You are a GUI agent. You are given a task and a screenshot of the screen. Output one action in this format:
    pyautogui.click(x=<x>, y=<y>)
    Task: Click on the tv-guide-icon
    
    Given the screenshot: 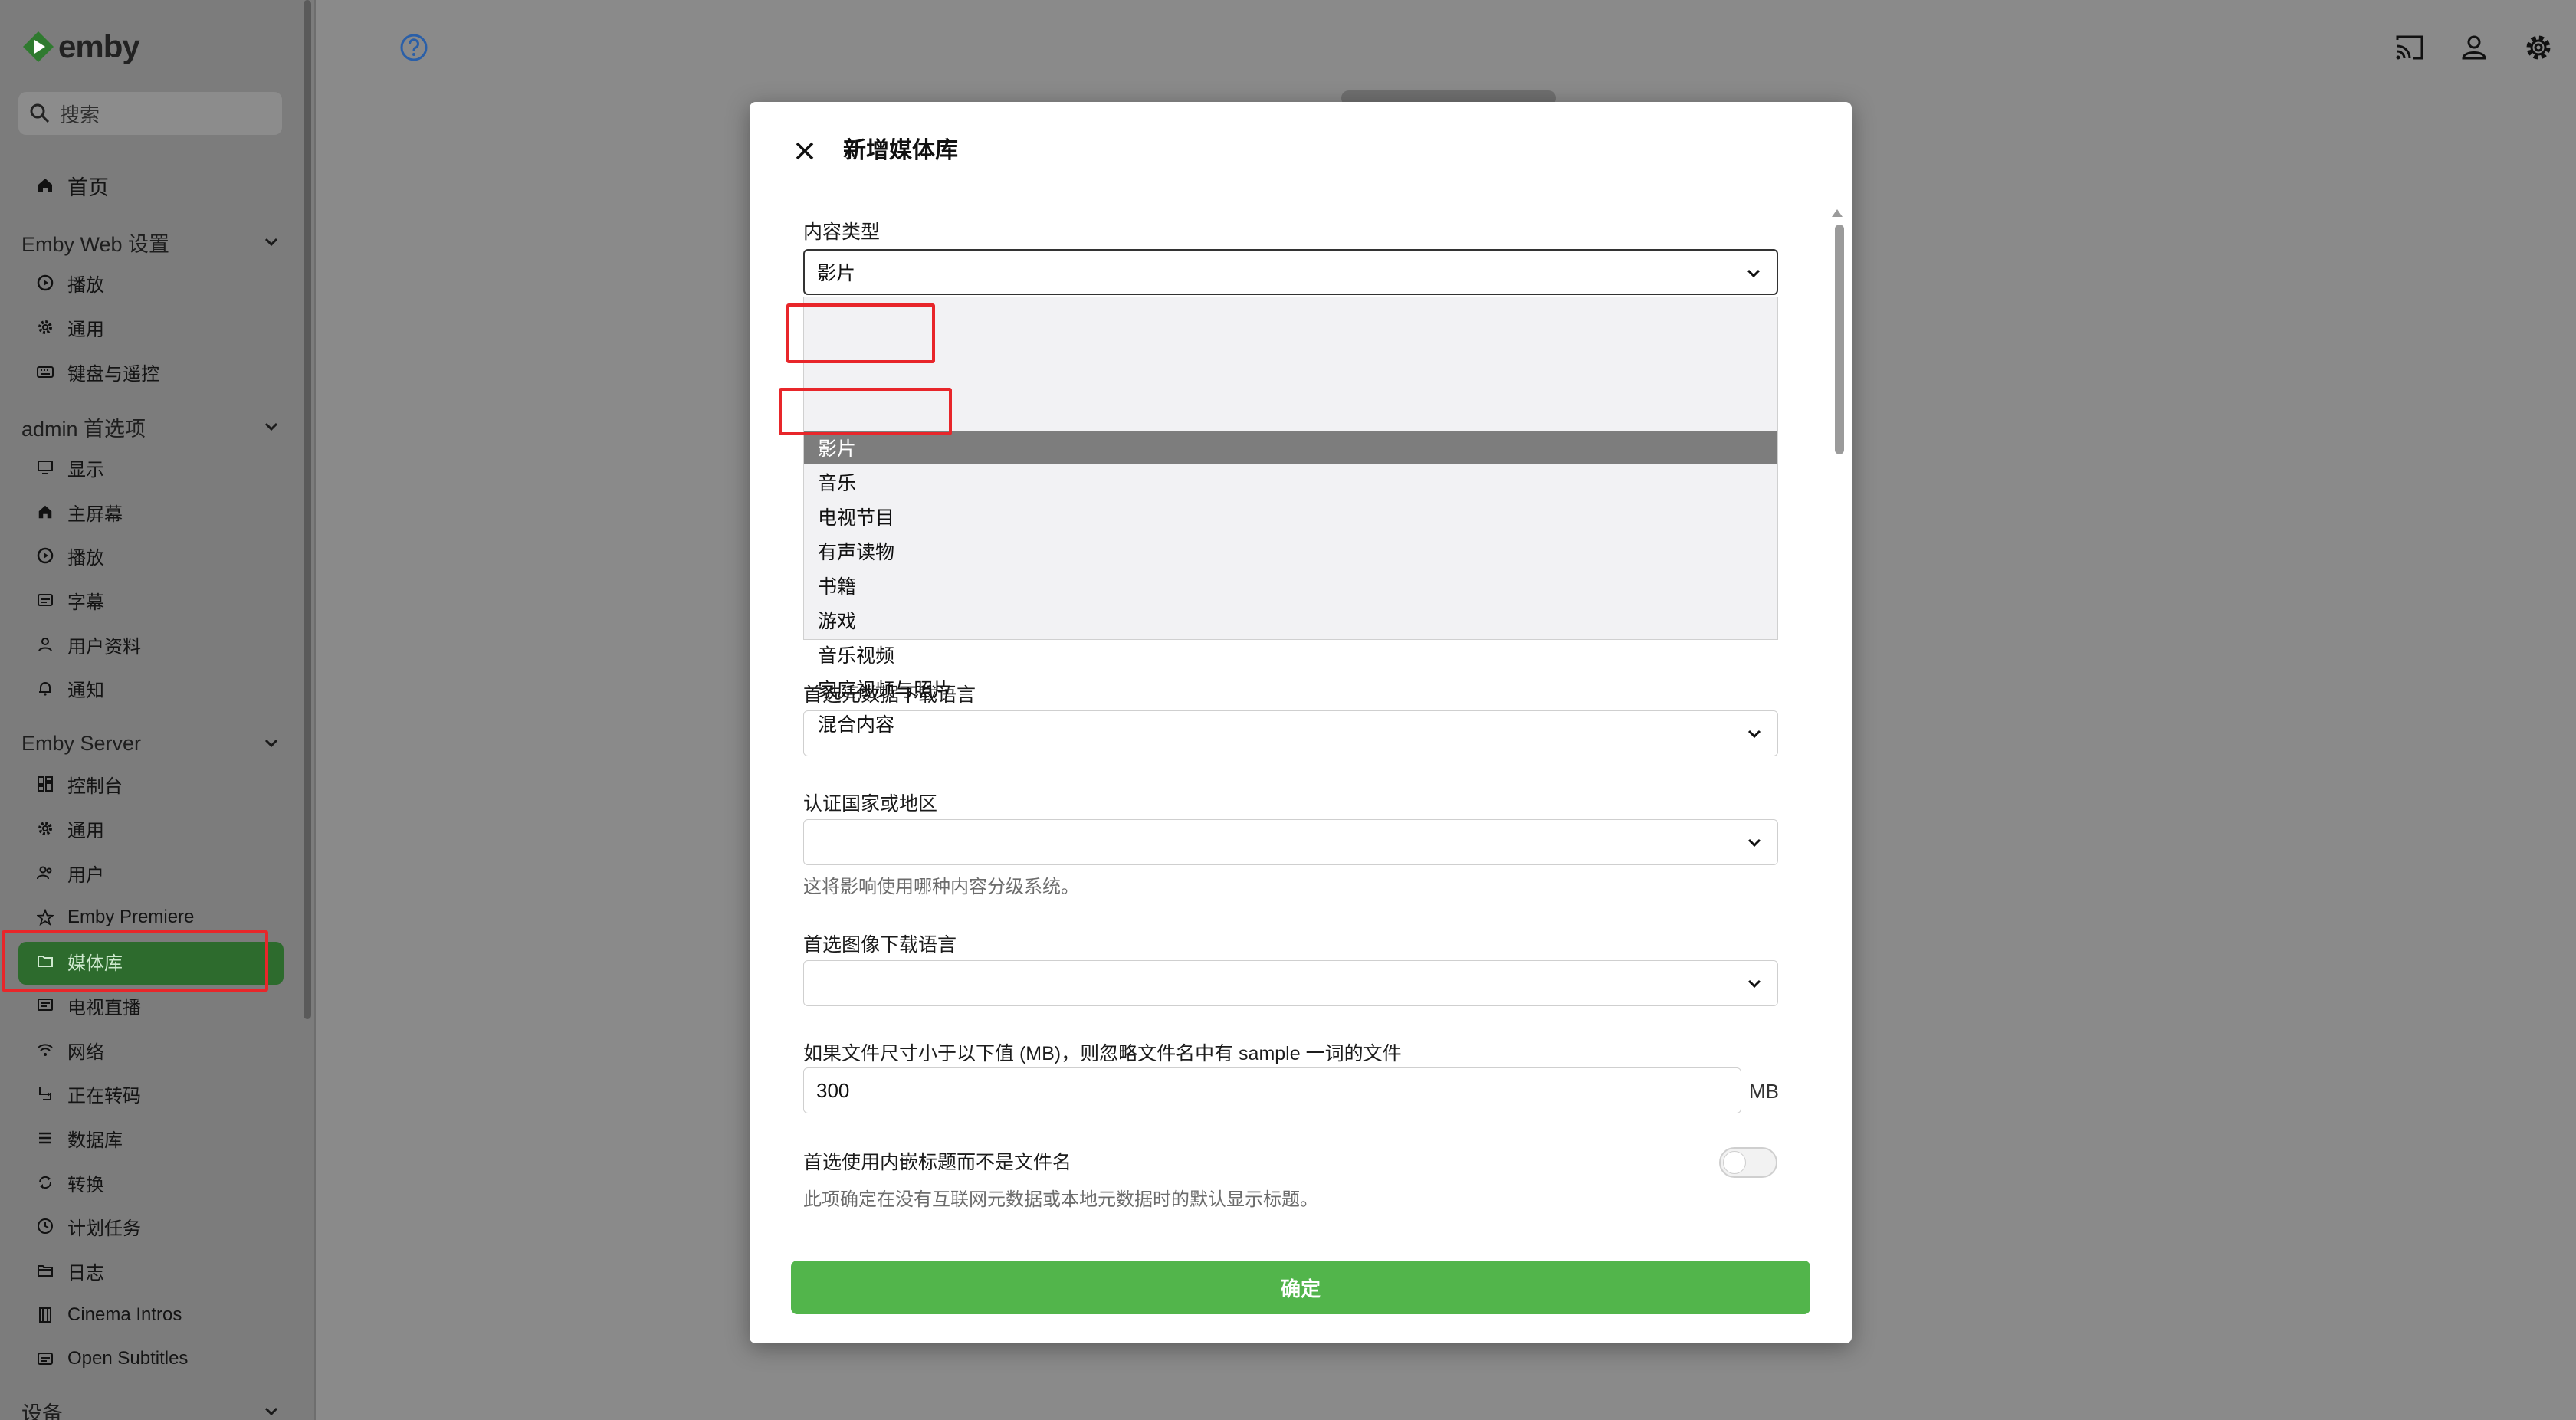 What is the action you would take?
    pyautogui.click(x=45, y=1005)
    